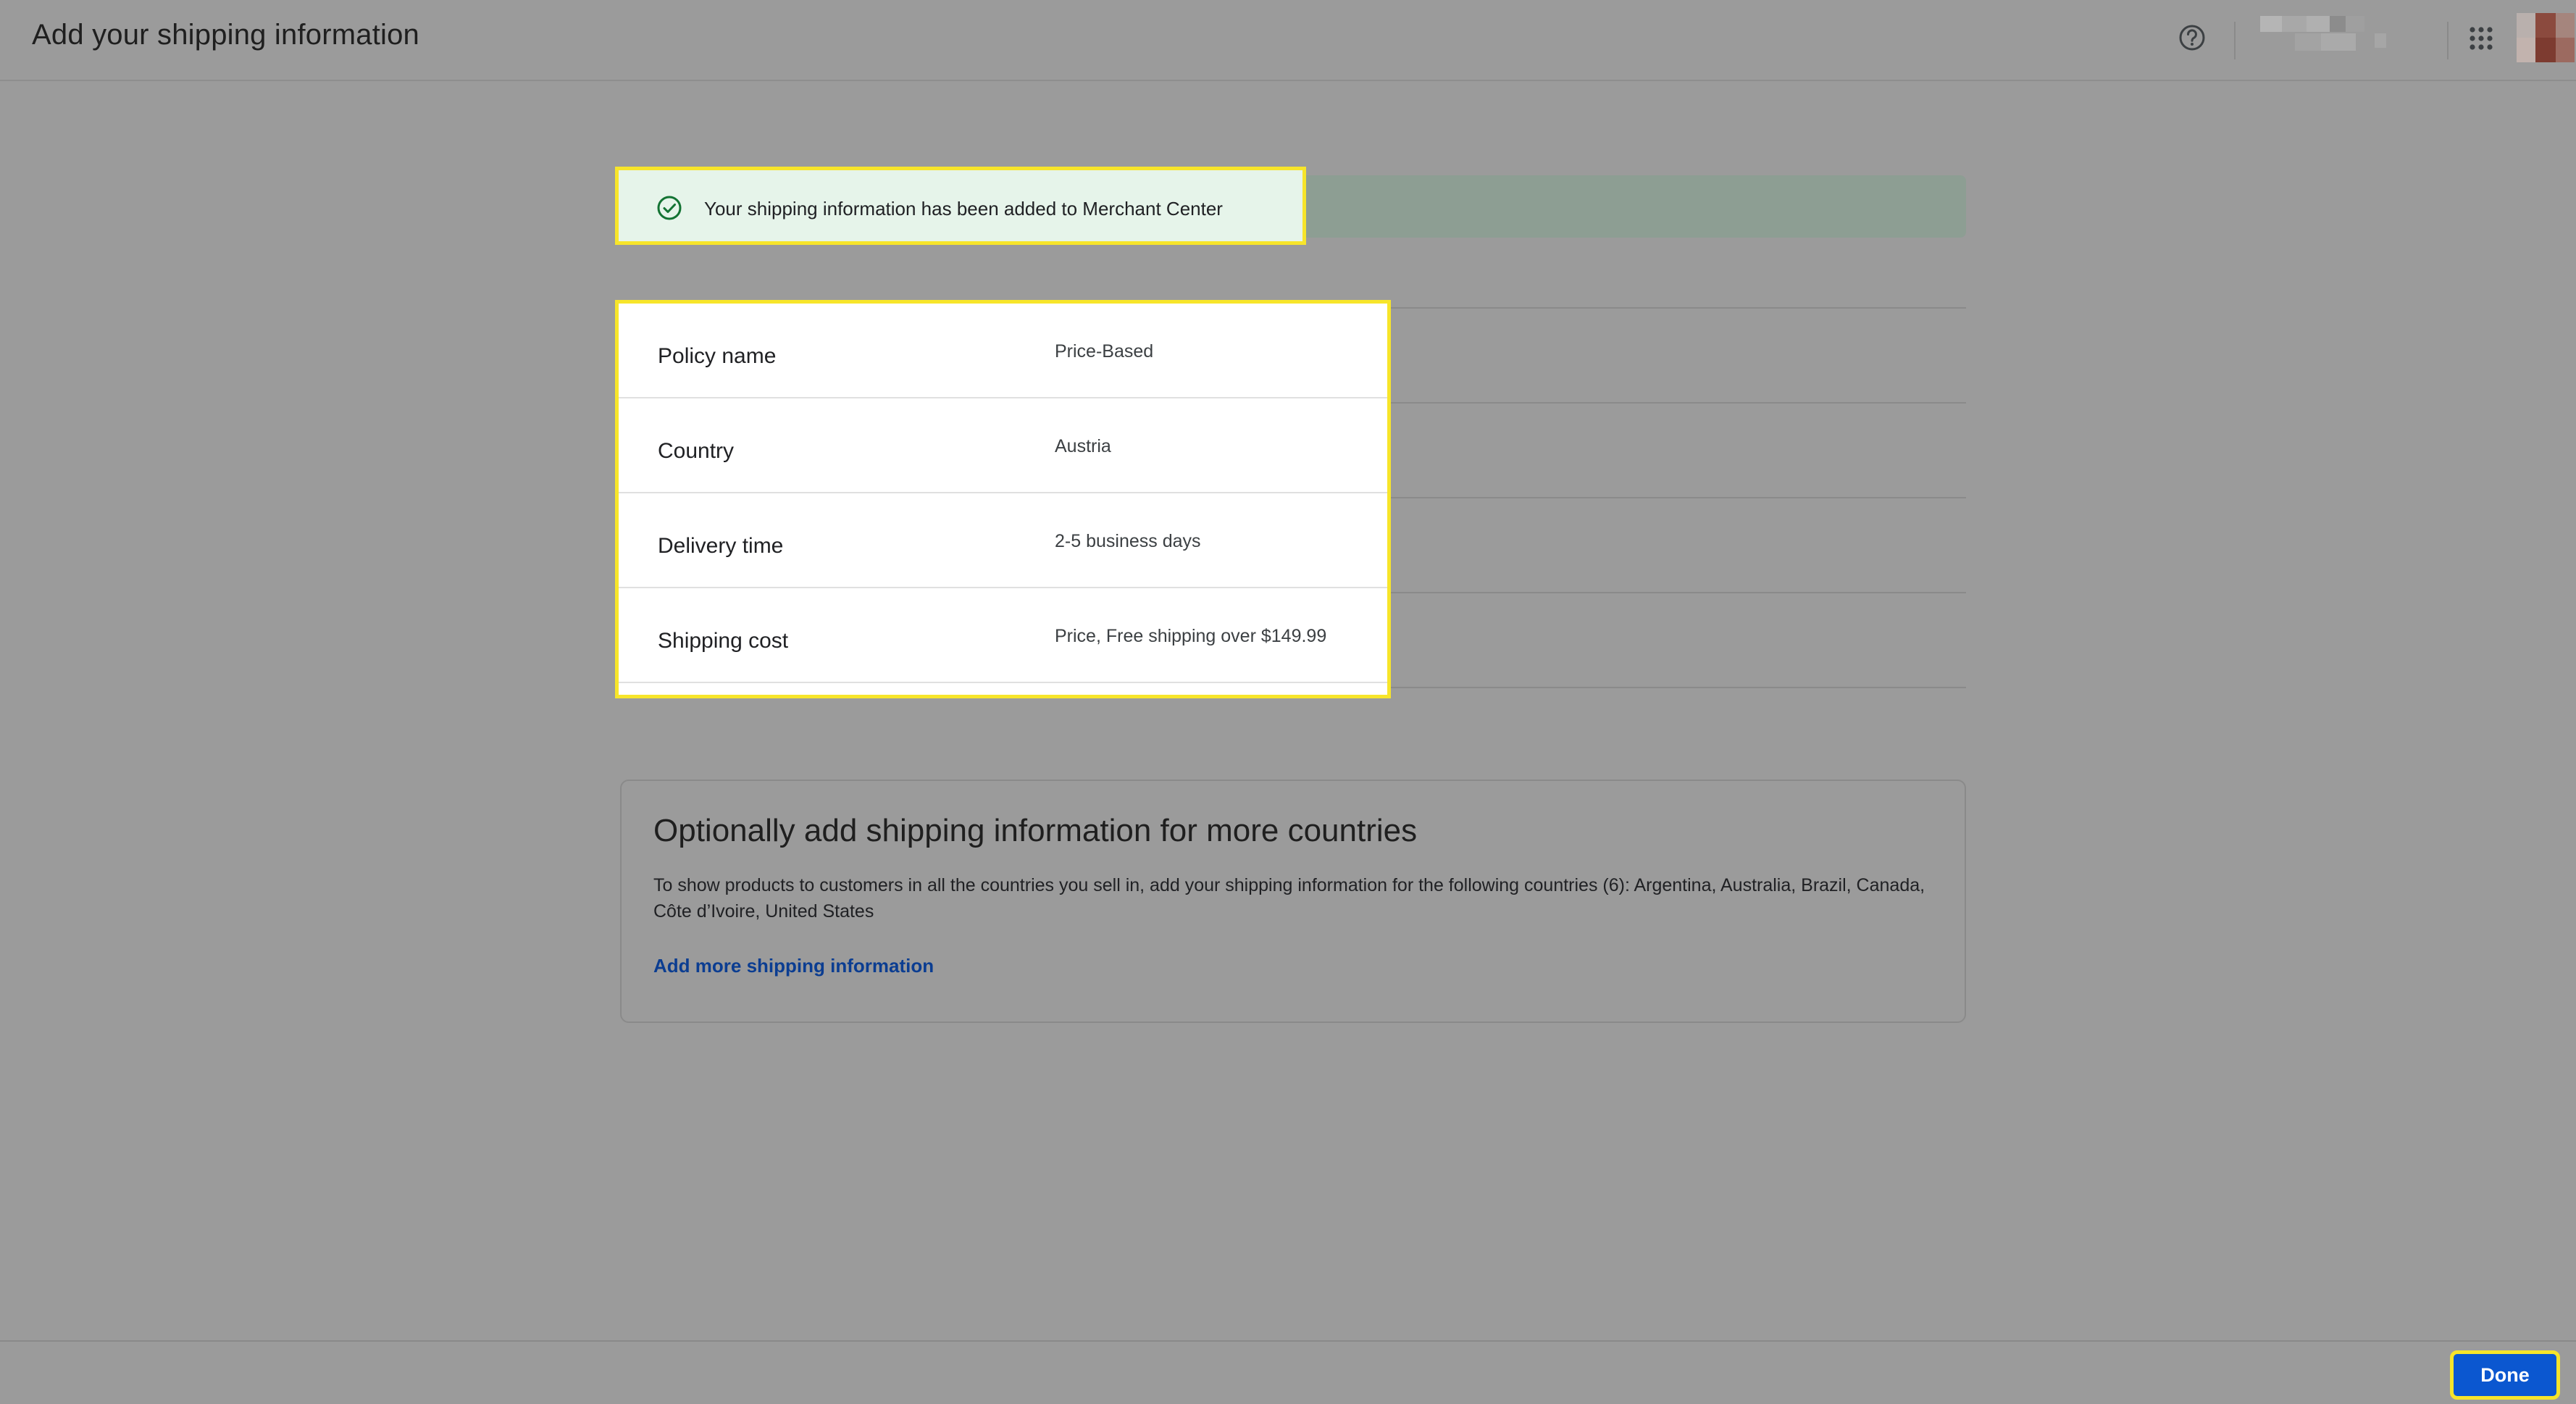  Describe the element at coordinates (721, 546) in the screenshot. I see `row-label: Delivery time` at that location.